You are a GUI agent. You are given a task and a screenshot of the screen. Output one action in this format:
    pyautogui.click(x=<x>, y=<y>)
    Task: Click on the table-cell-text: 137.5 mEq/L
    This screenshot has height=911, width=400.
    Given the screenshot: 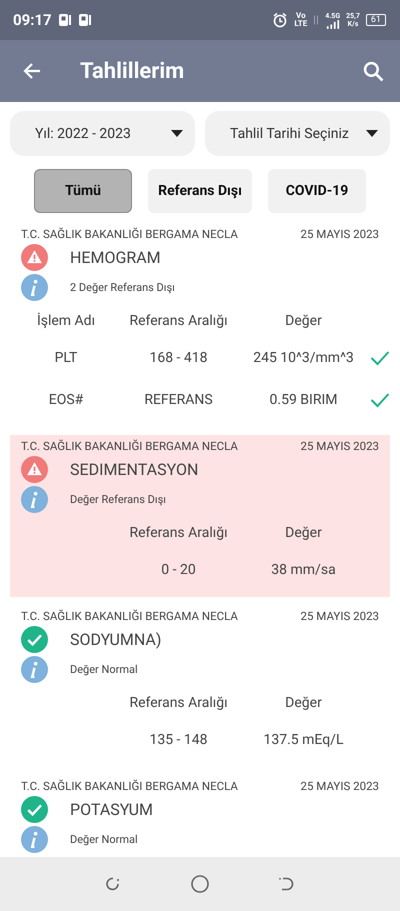 What is the action you would take?
    pyautogui.click(x=303, y=740)
    